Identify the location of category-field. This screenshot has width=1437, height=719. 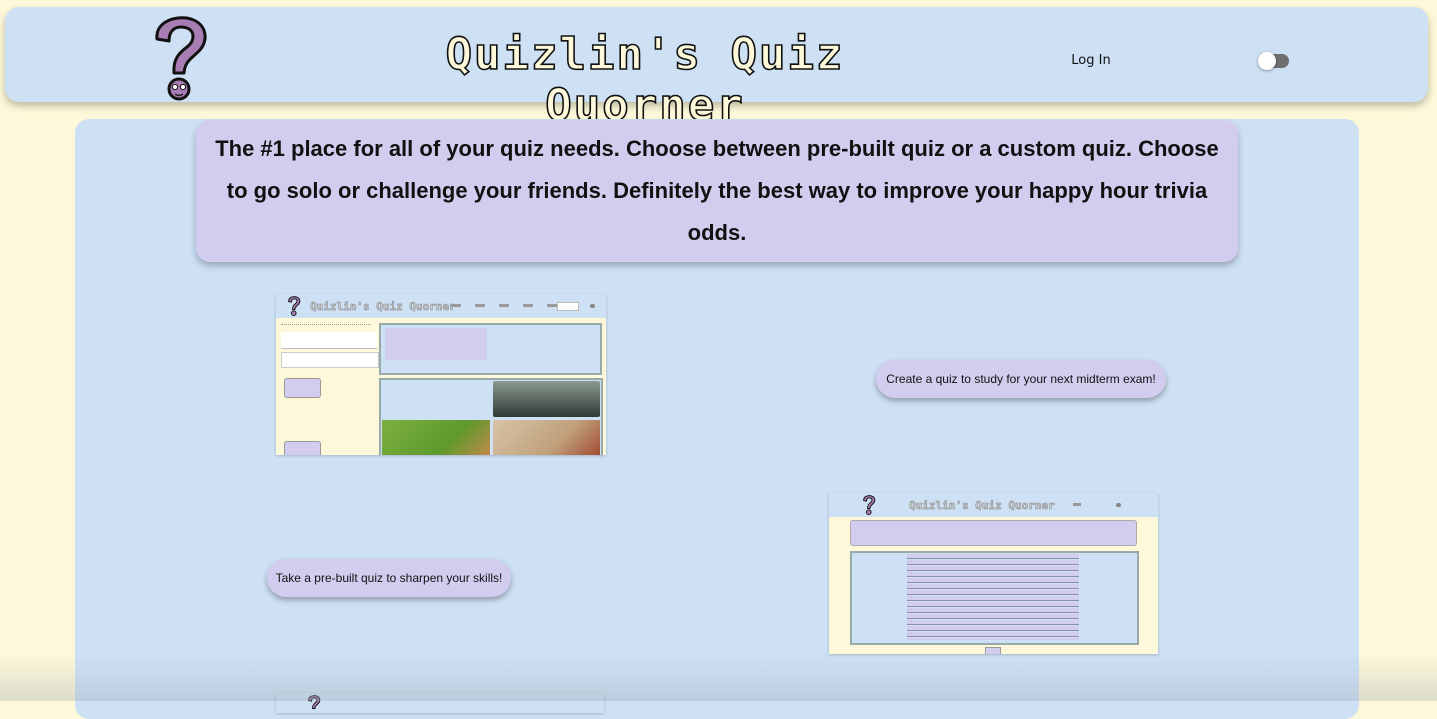
(329, 344).